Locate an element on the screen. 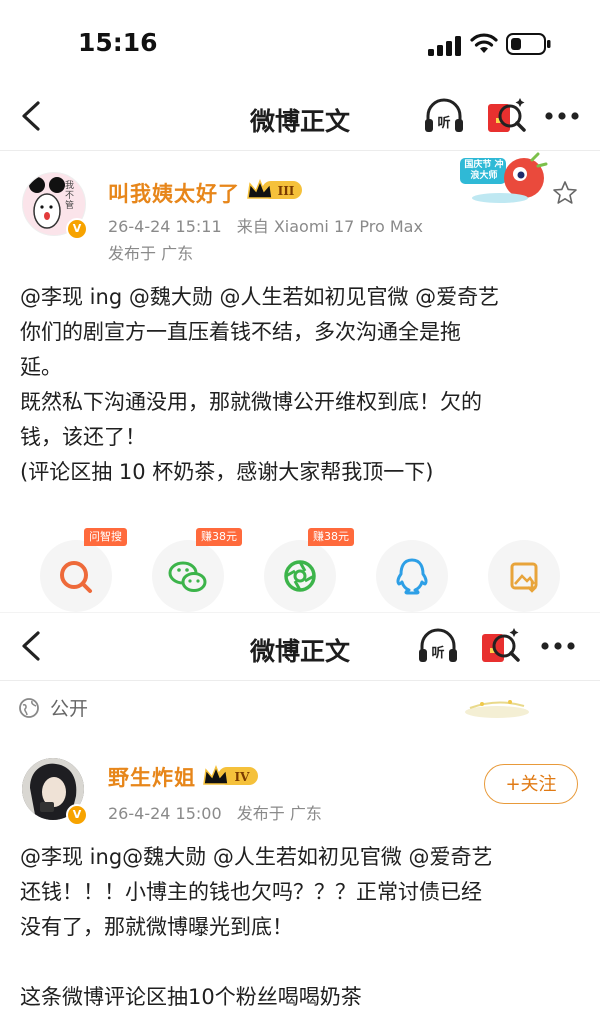 The height and width of the screenshot is (1015, 600). membership-crown-icon: IV is located at coordinates (231, 776).